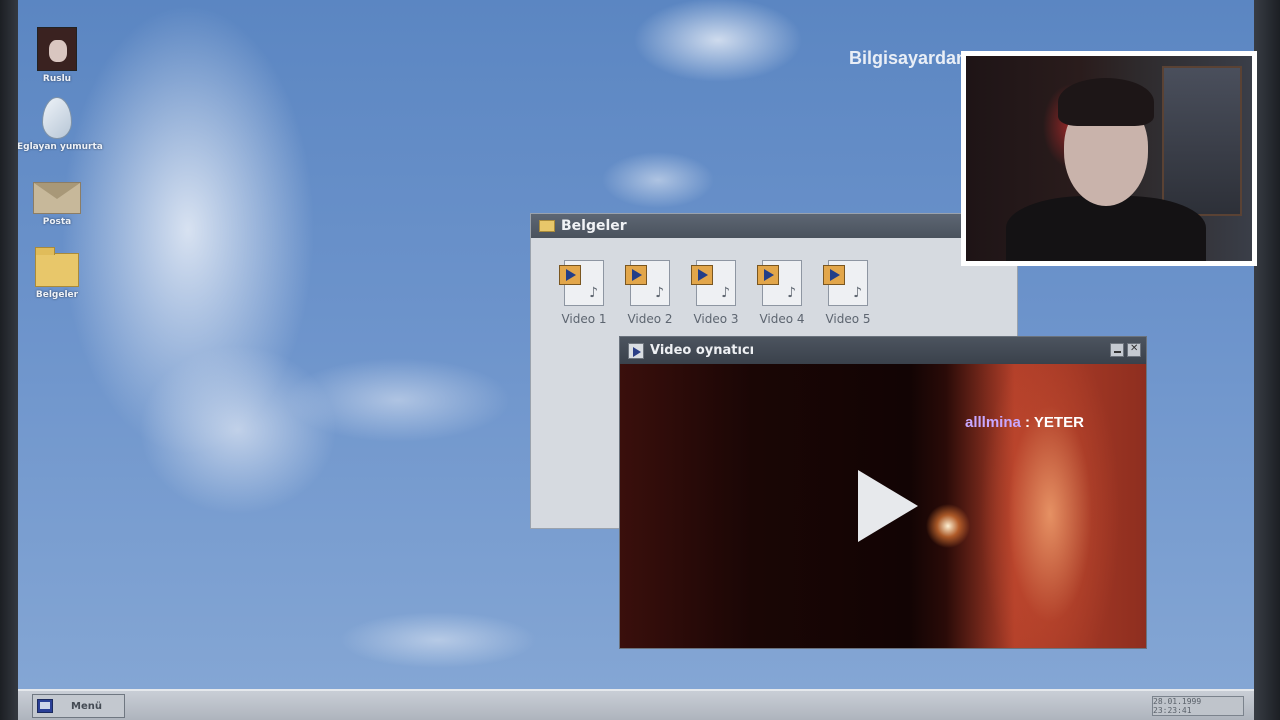  Describe the element at coordinates (57, 49) in the screenshot. I see `doll-icon` at that location.